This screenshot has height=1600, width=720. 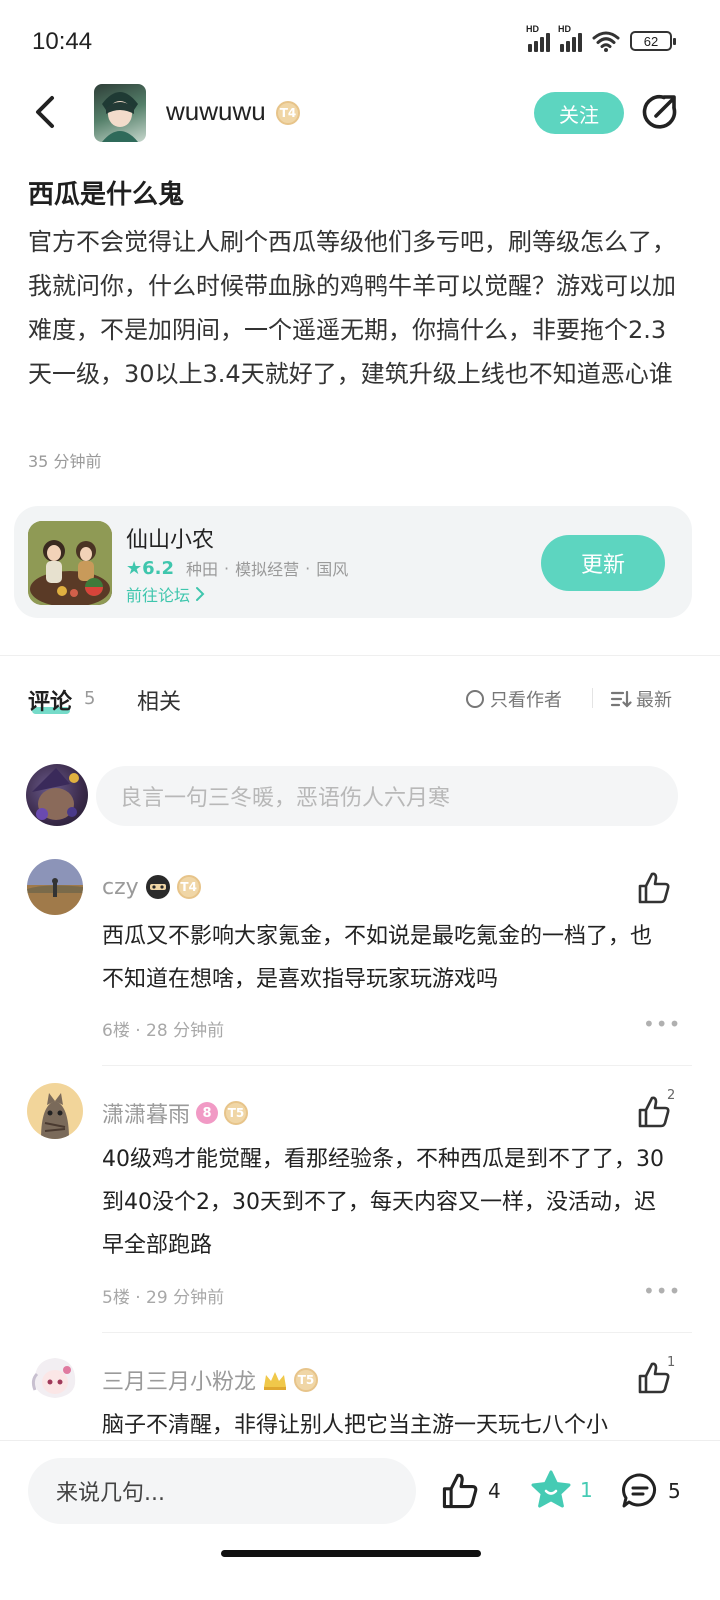 What do you see at coordinates (551, 1489) in the screenshot?
I see `star-face-icon` at bounding box center [551, 1489].